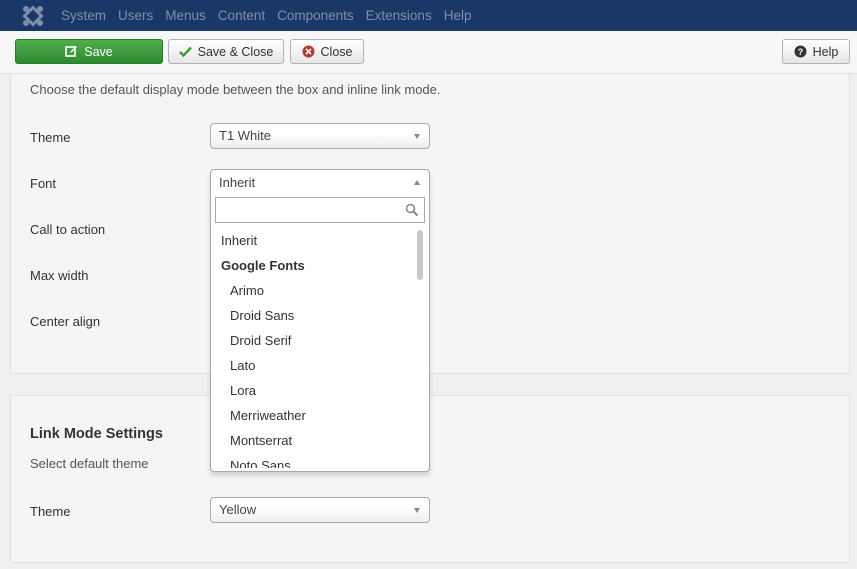 The height and width of the screenshot is (569, 857). Describe the element at coordinates (65, 321) in the screenshot. I see `center-align-label: Center align` at that location.